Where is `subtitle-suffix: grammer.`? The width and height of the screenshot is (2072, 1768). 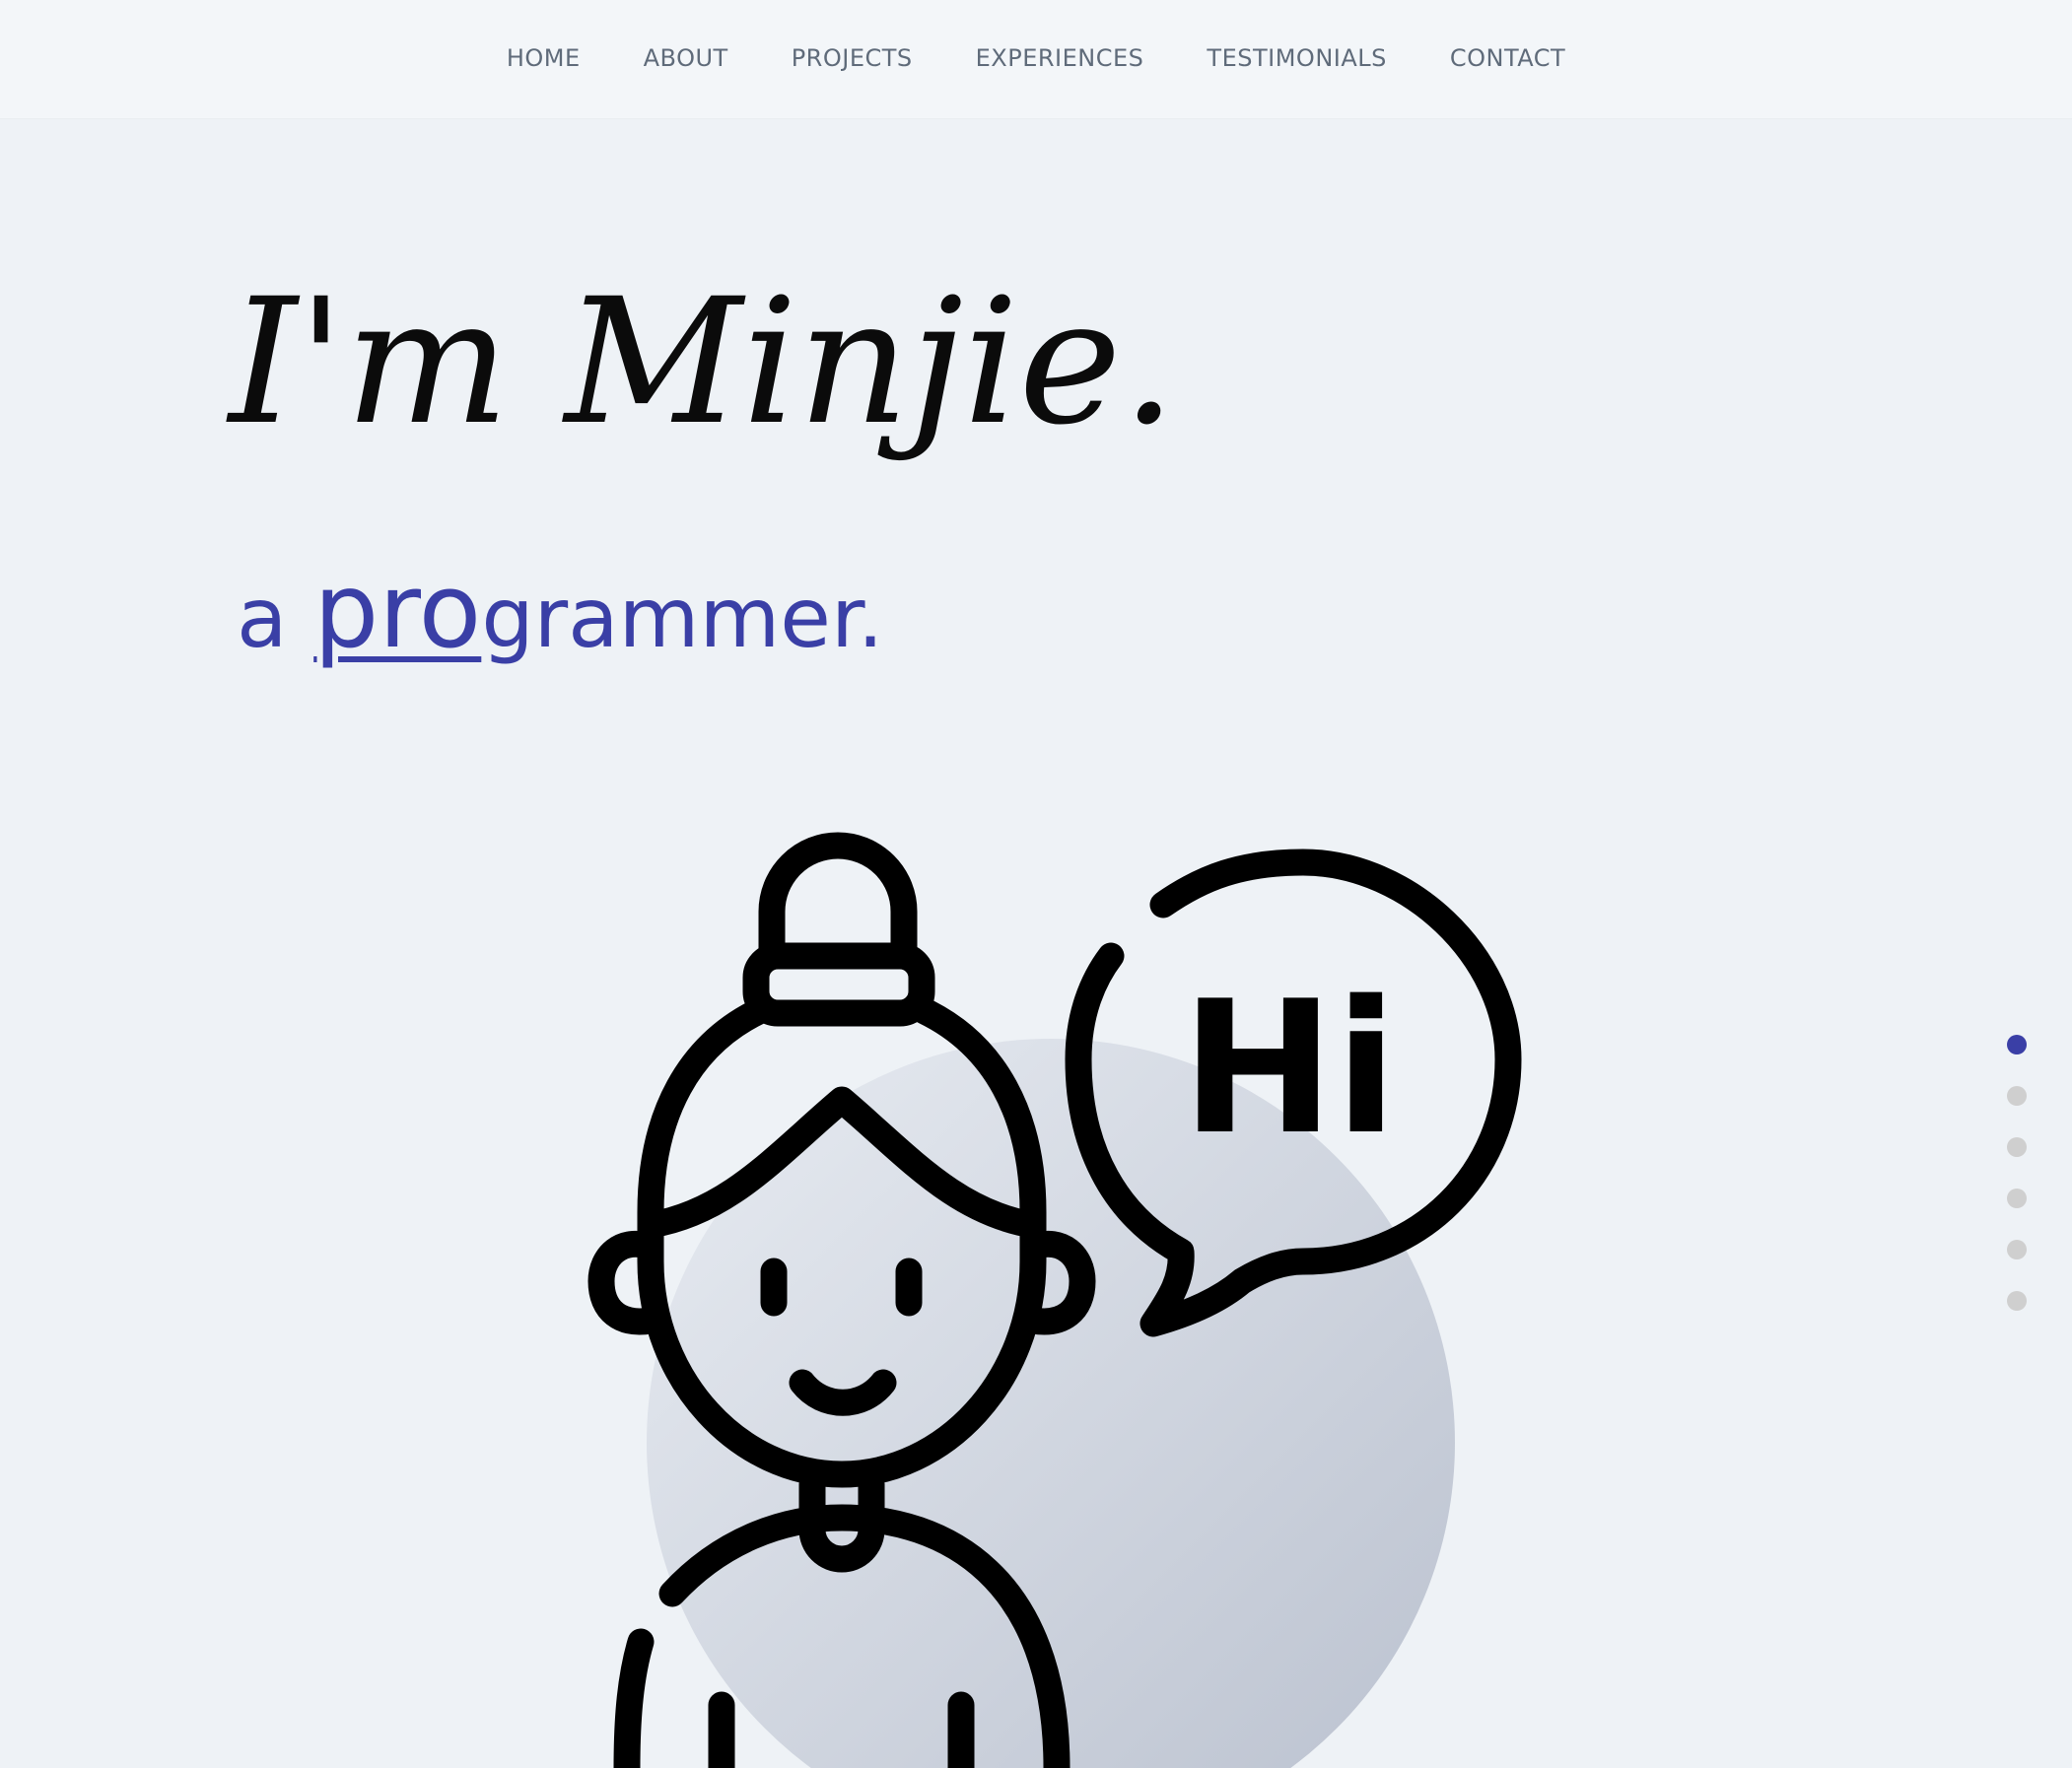
subtitle-suffix: grammer. is located at coordinates (682, 618).